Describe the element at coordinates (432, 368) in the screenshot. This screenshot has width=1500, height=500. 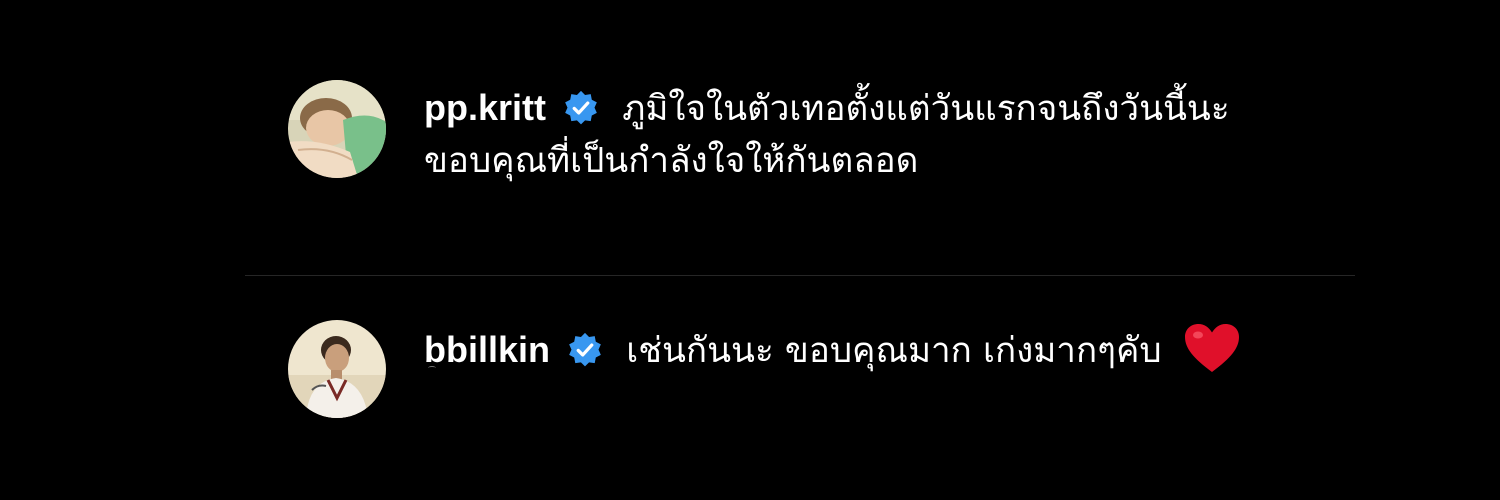
I see `decorative-mark` at that location.